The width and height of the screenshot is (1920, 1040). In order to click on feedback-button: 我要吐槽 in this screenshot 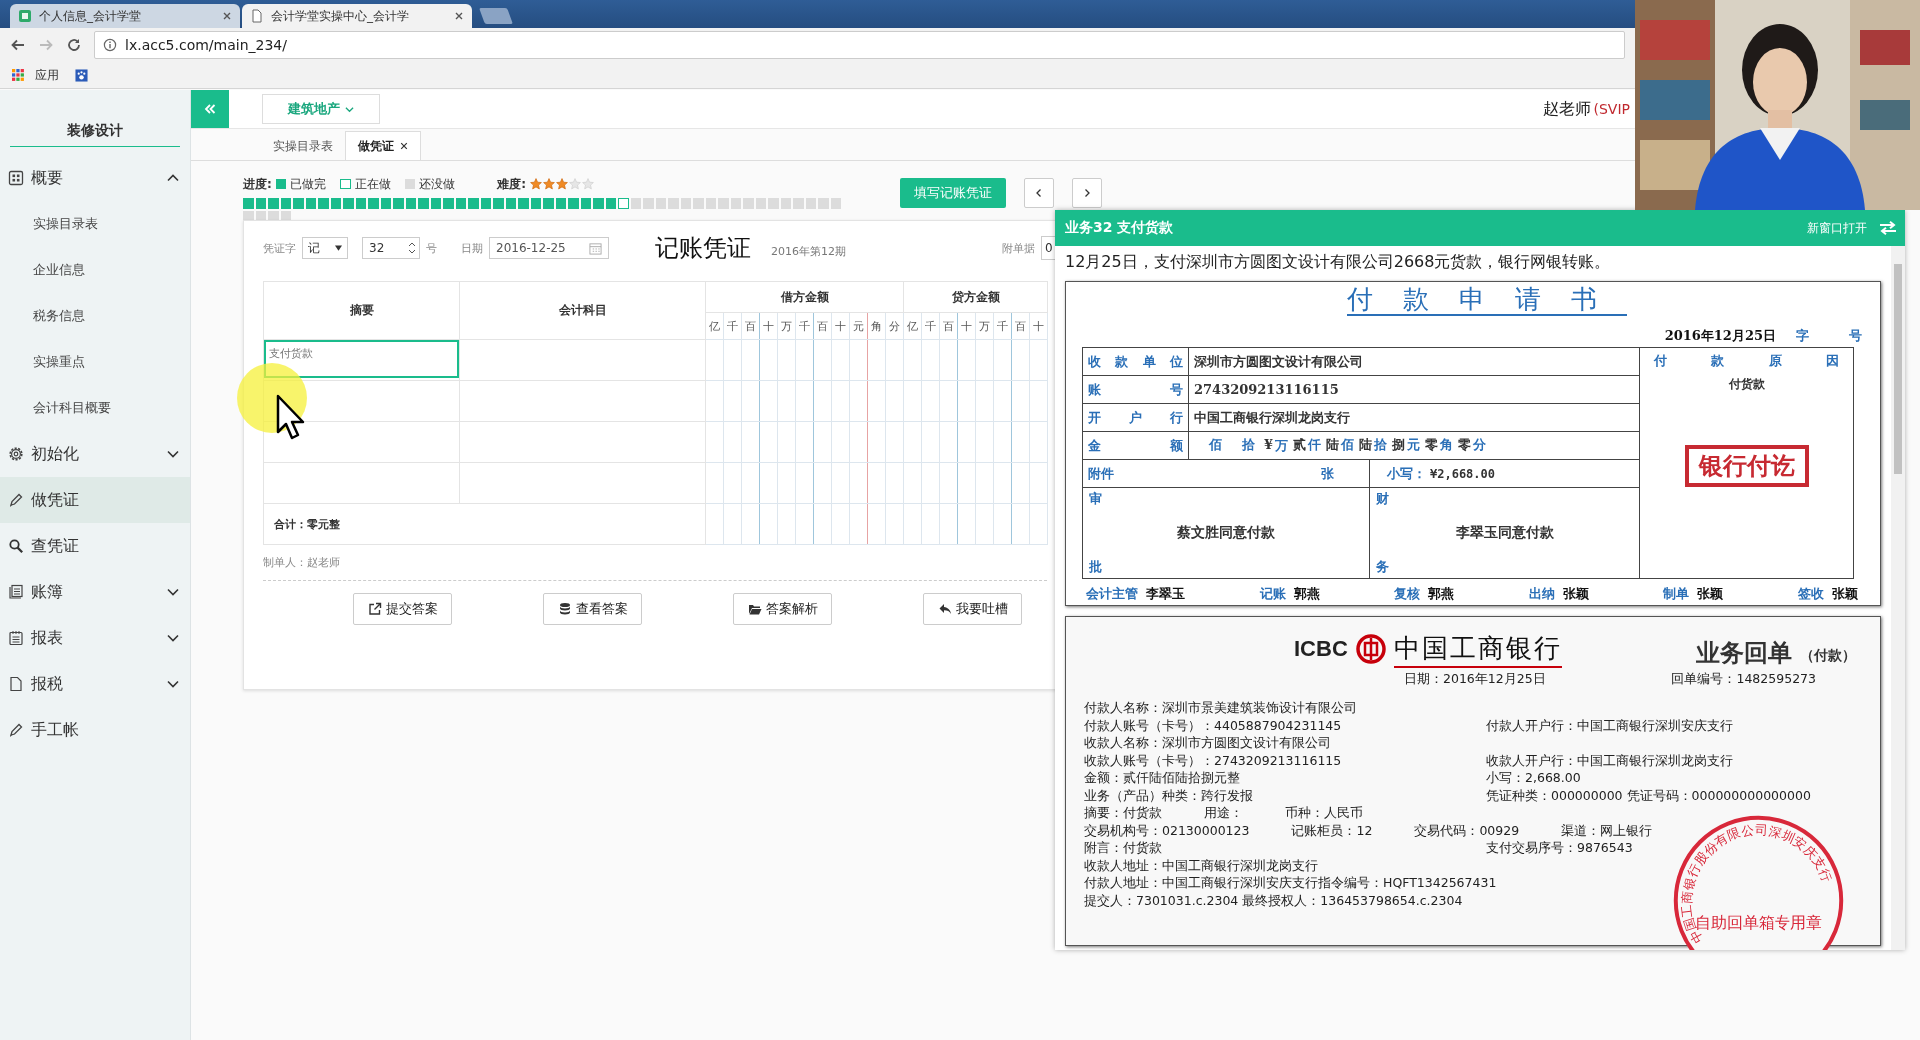, I will do `click(972, 609)`.